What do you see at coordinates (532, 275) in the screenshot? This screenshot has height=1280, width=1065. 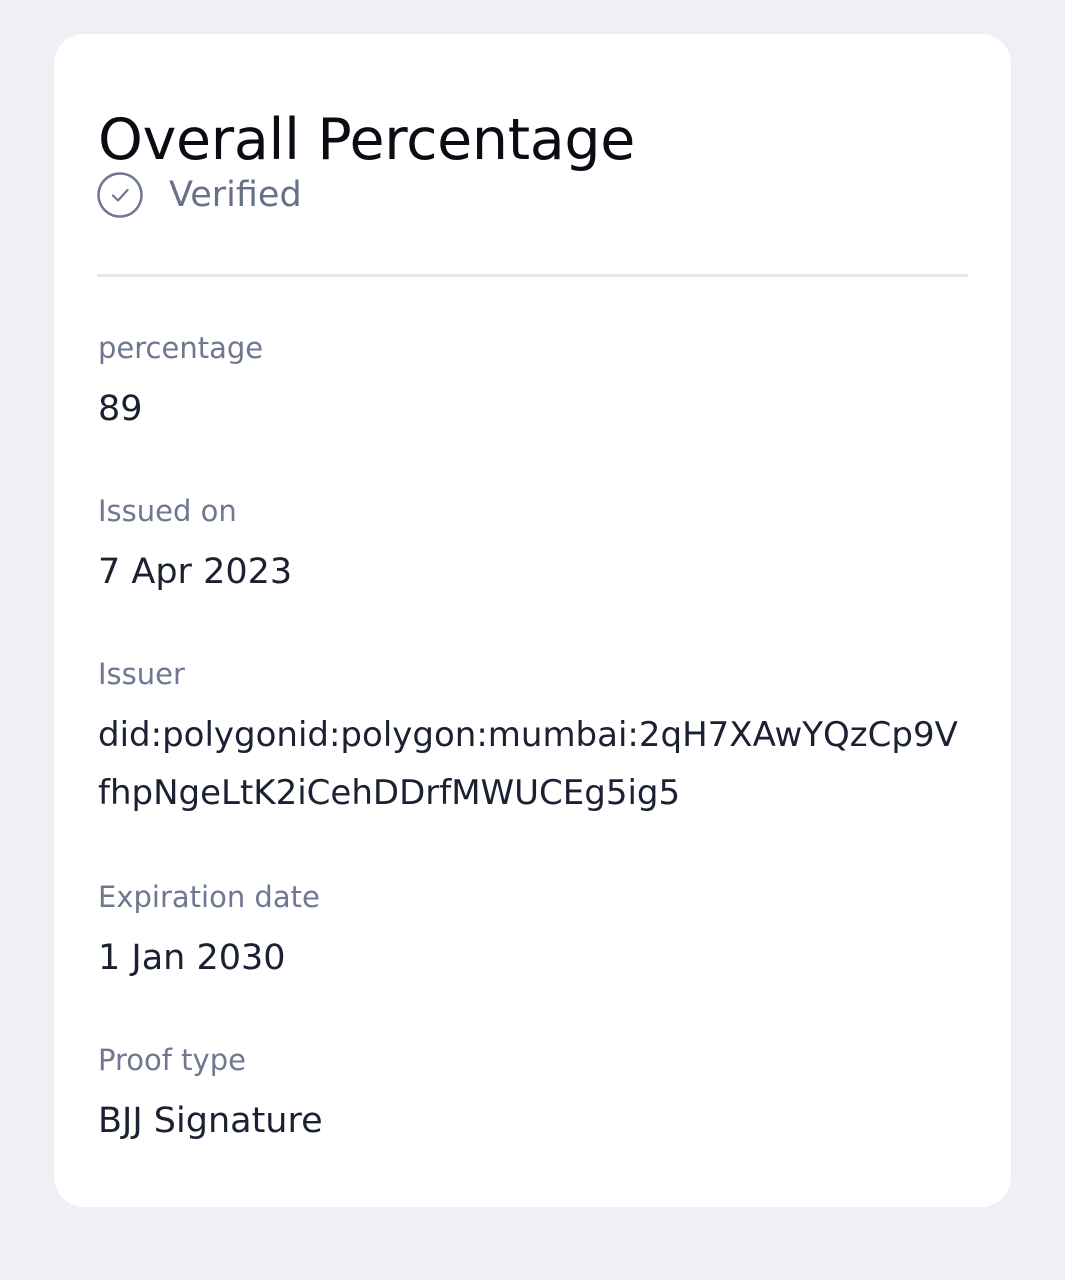 I see `divider` at bounding box center [532, 275].